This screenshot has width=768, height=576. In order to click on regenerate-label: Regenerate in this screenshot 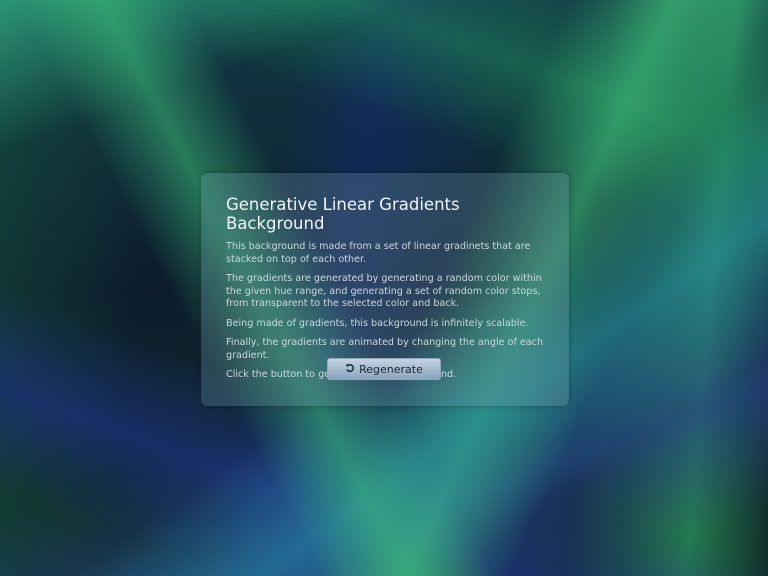, I will do `click(391, 369)`.